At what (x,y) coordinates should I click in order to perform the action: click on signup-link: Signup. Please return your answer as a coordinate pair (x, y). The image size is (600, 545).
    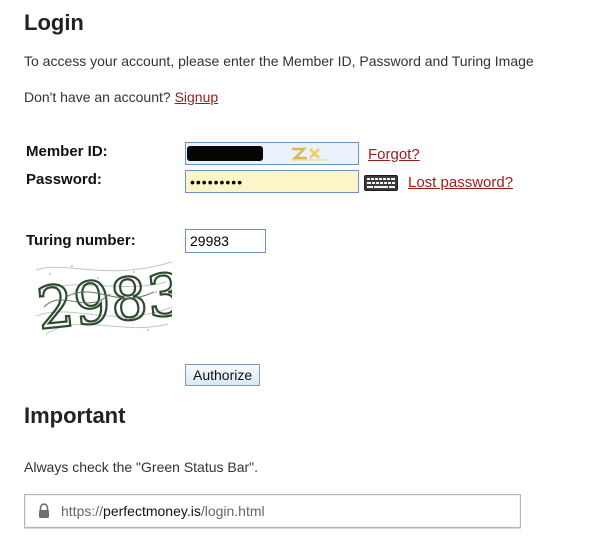
    Looking at the image, I should click on (197, 97).